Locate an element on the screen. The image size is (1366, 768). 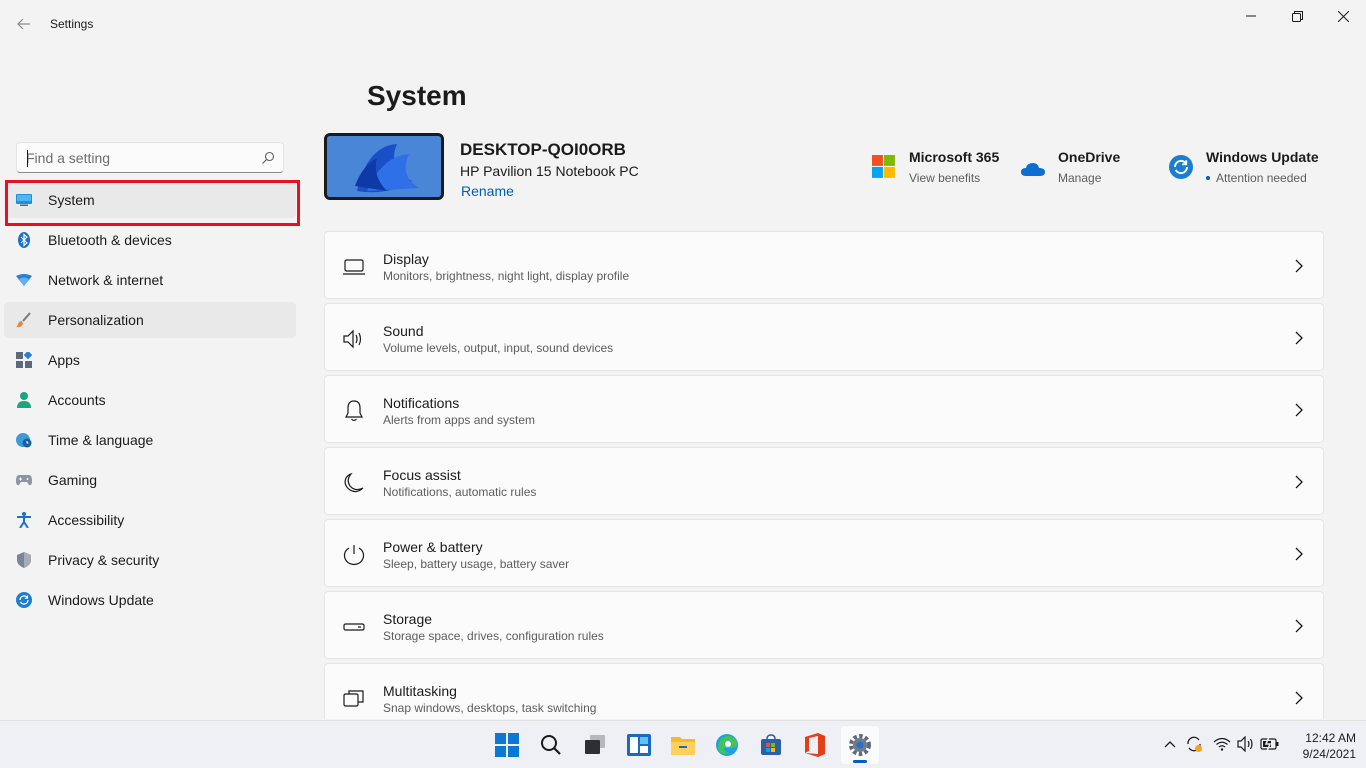
device-wallpaper-thumbnail is located at coordinates (384, 166).